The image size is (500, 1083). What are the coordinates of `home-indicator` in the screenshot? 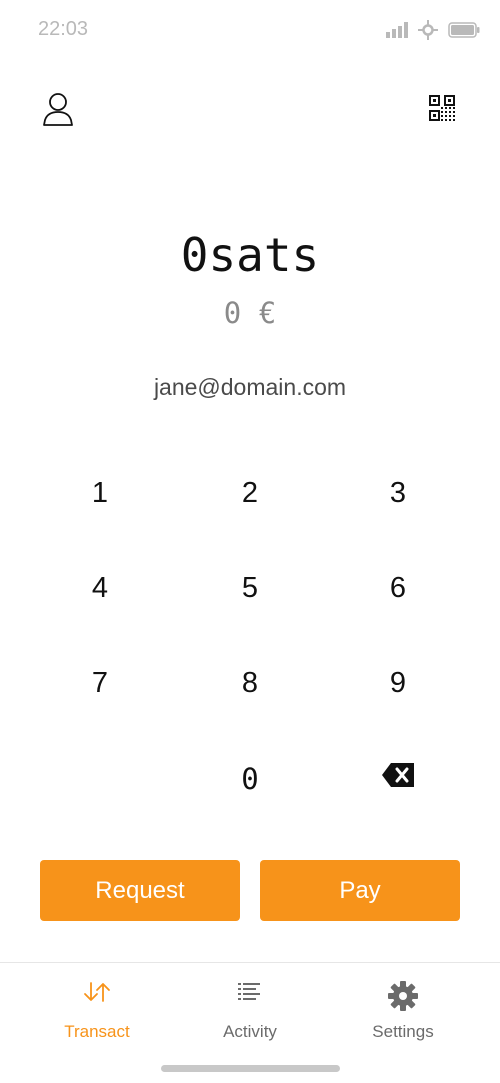 It's located at (250, 1068).